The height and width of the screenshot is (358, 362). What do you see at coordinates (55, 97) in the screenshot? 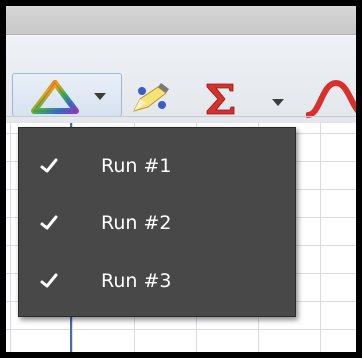
I see `rainbow-triangle-icon` at bounding box center [55, 97].